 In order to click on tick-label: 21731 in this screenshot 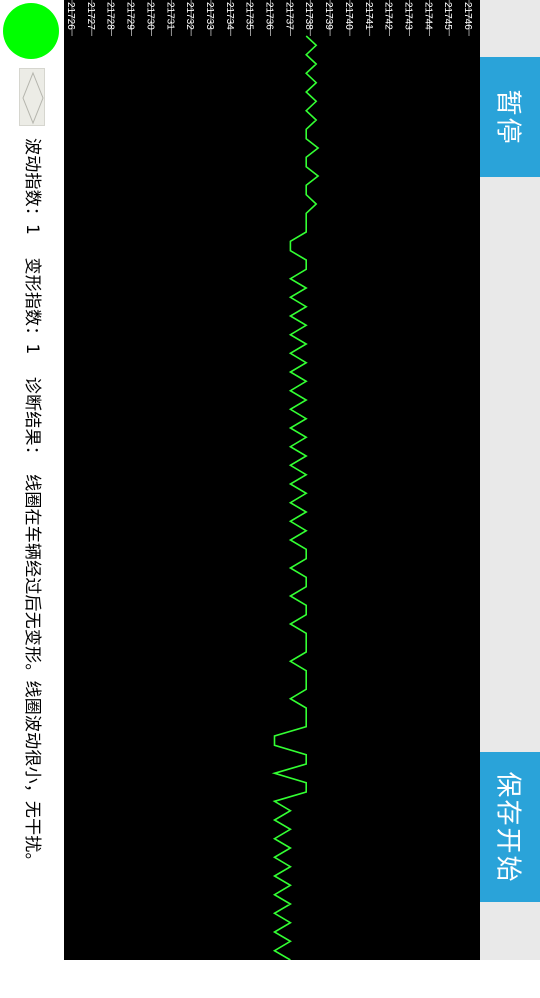, I will do `click(169, 16)`.